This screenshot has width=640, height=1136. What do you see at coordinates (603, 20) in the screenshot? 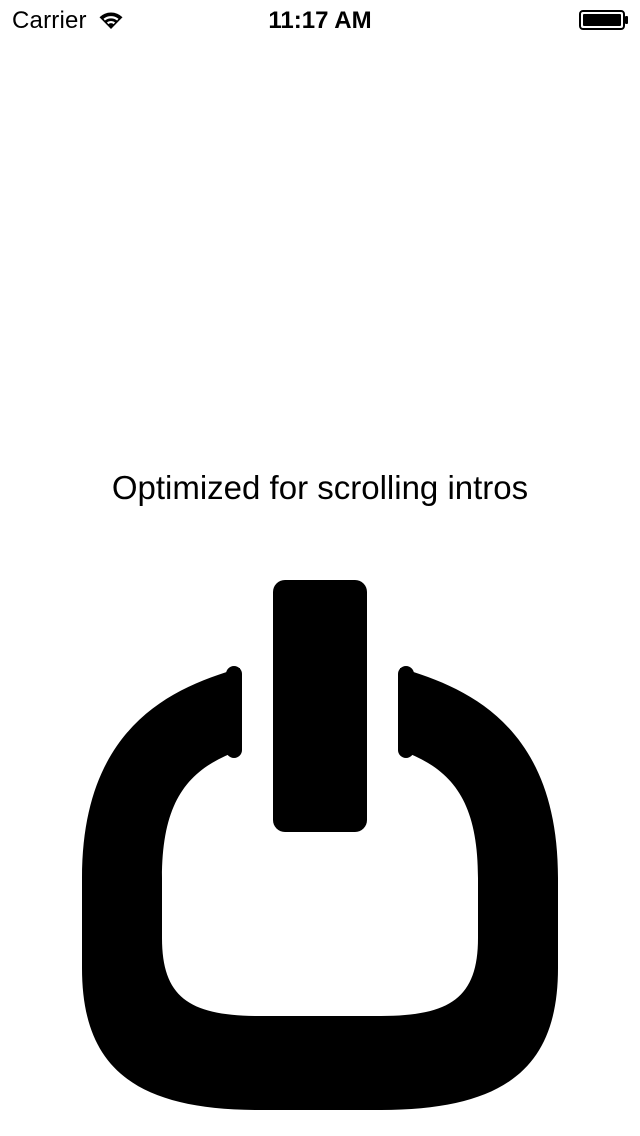
I see `battery-full-icon` at bounding box center [603, 20].